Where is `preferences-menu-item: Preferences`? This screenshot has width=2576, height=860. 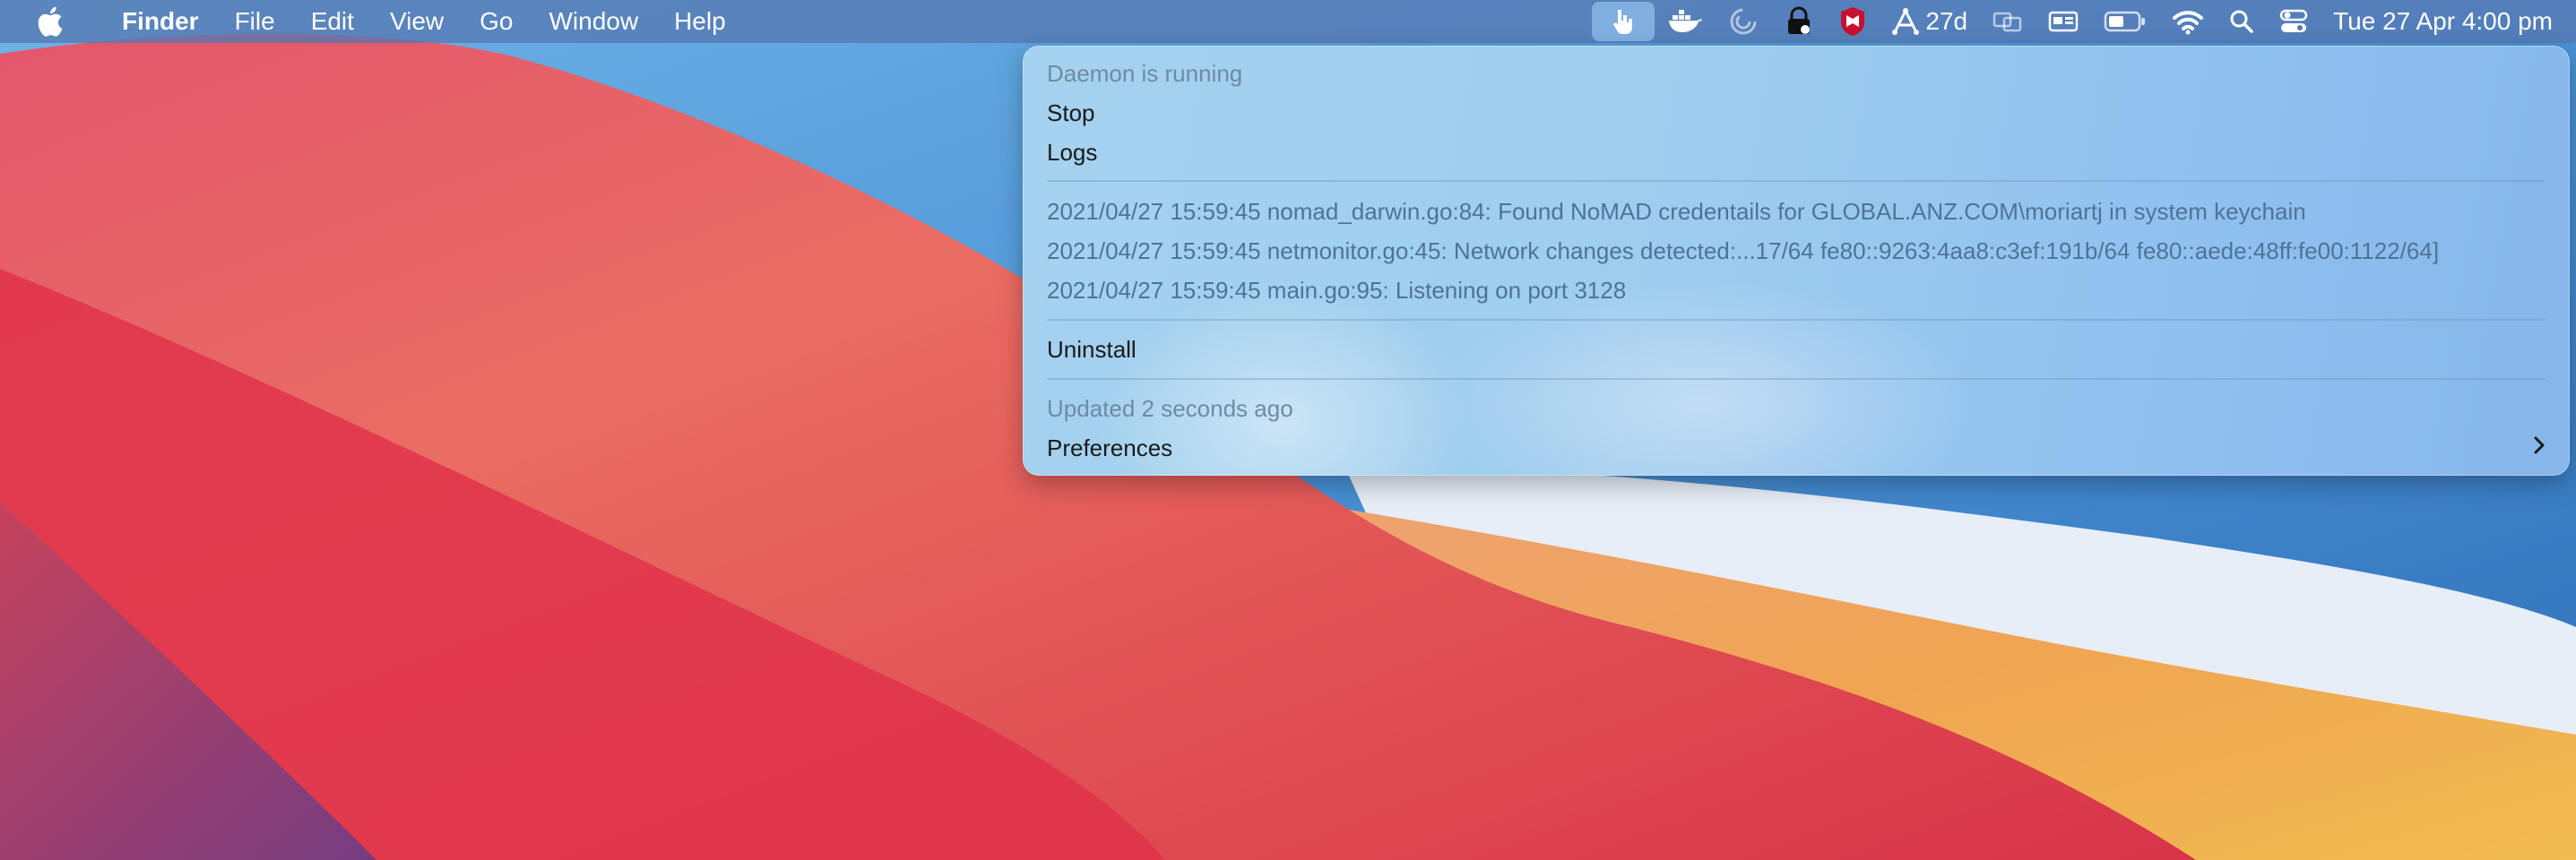
preferences-menu-item: Preferences is located at coordinates (1109, 448).